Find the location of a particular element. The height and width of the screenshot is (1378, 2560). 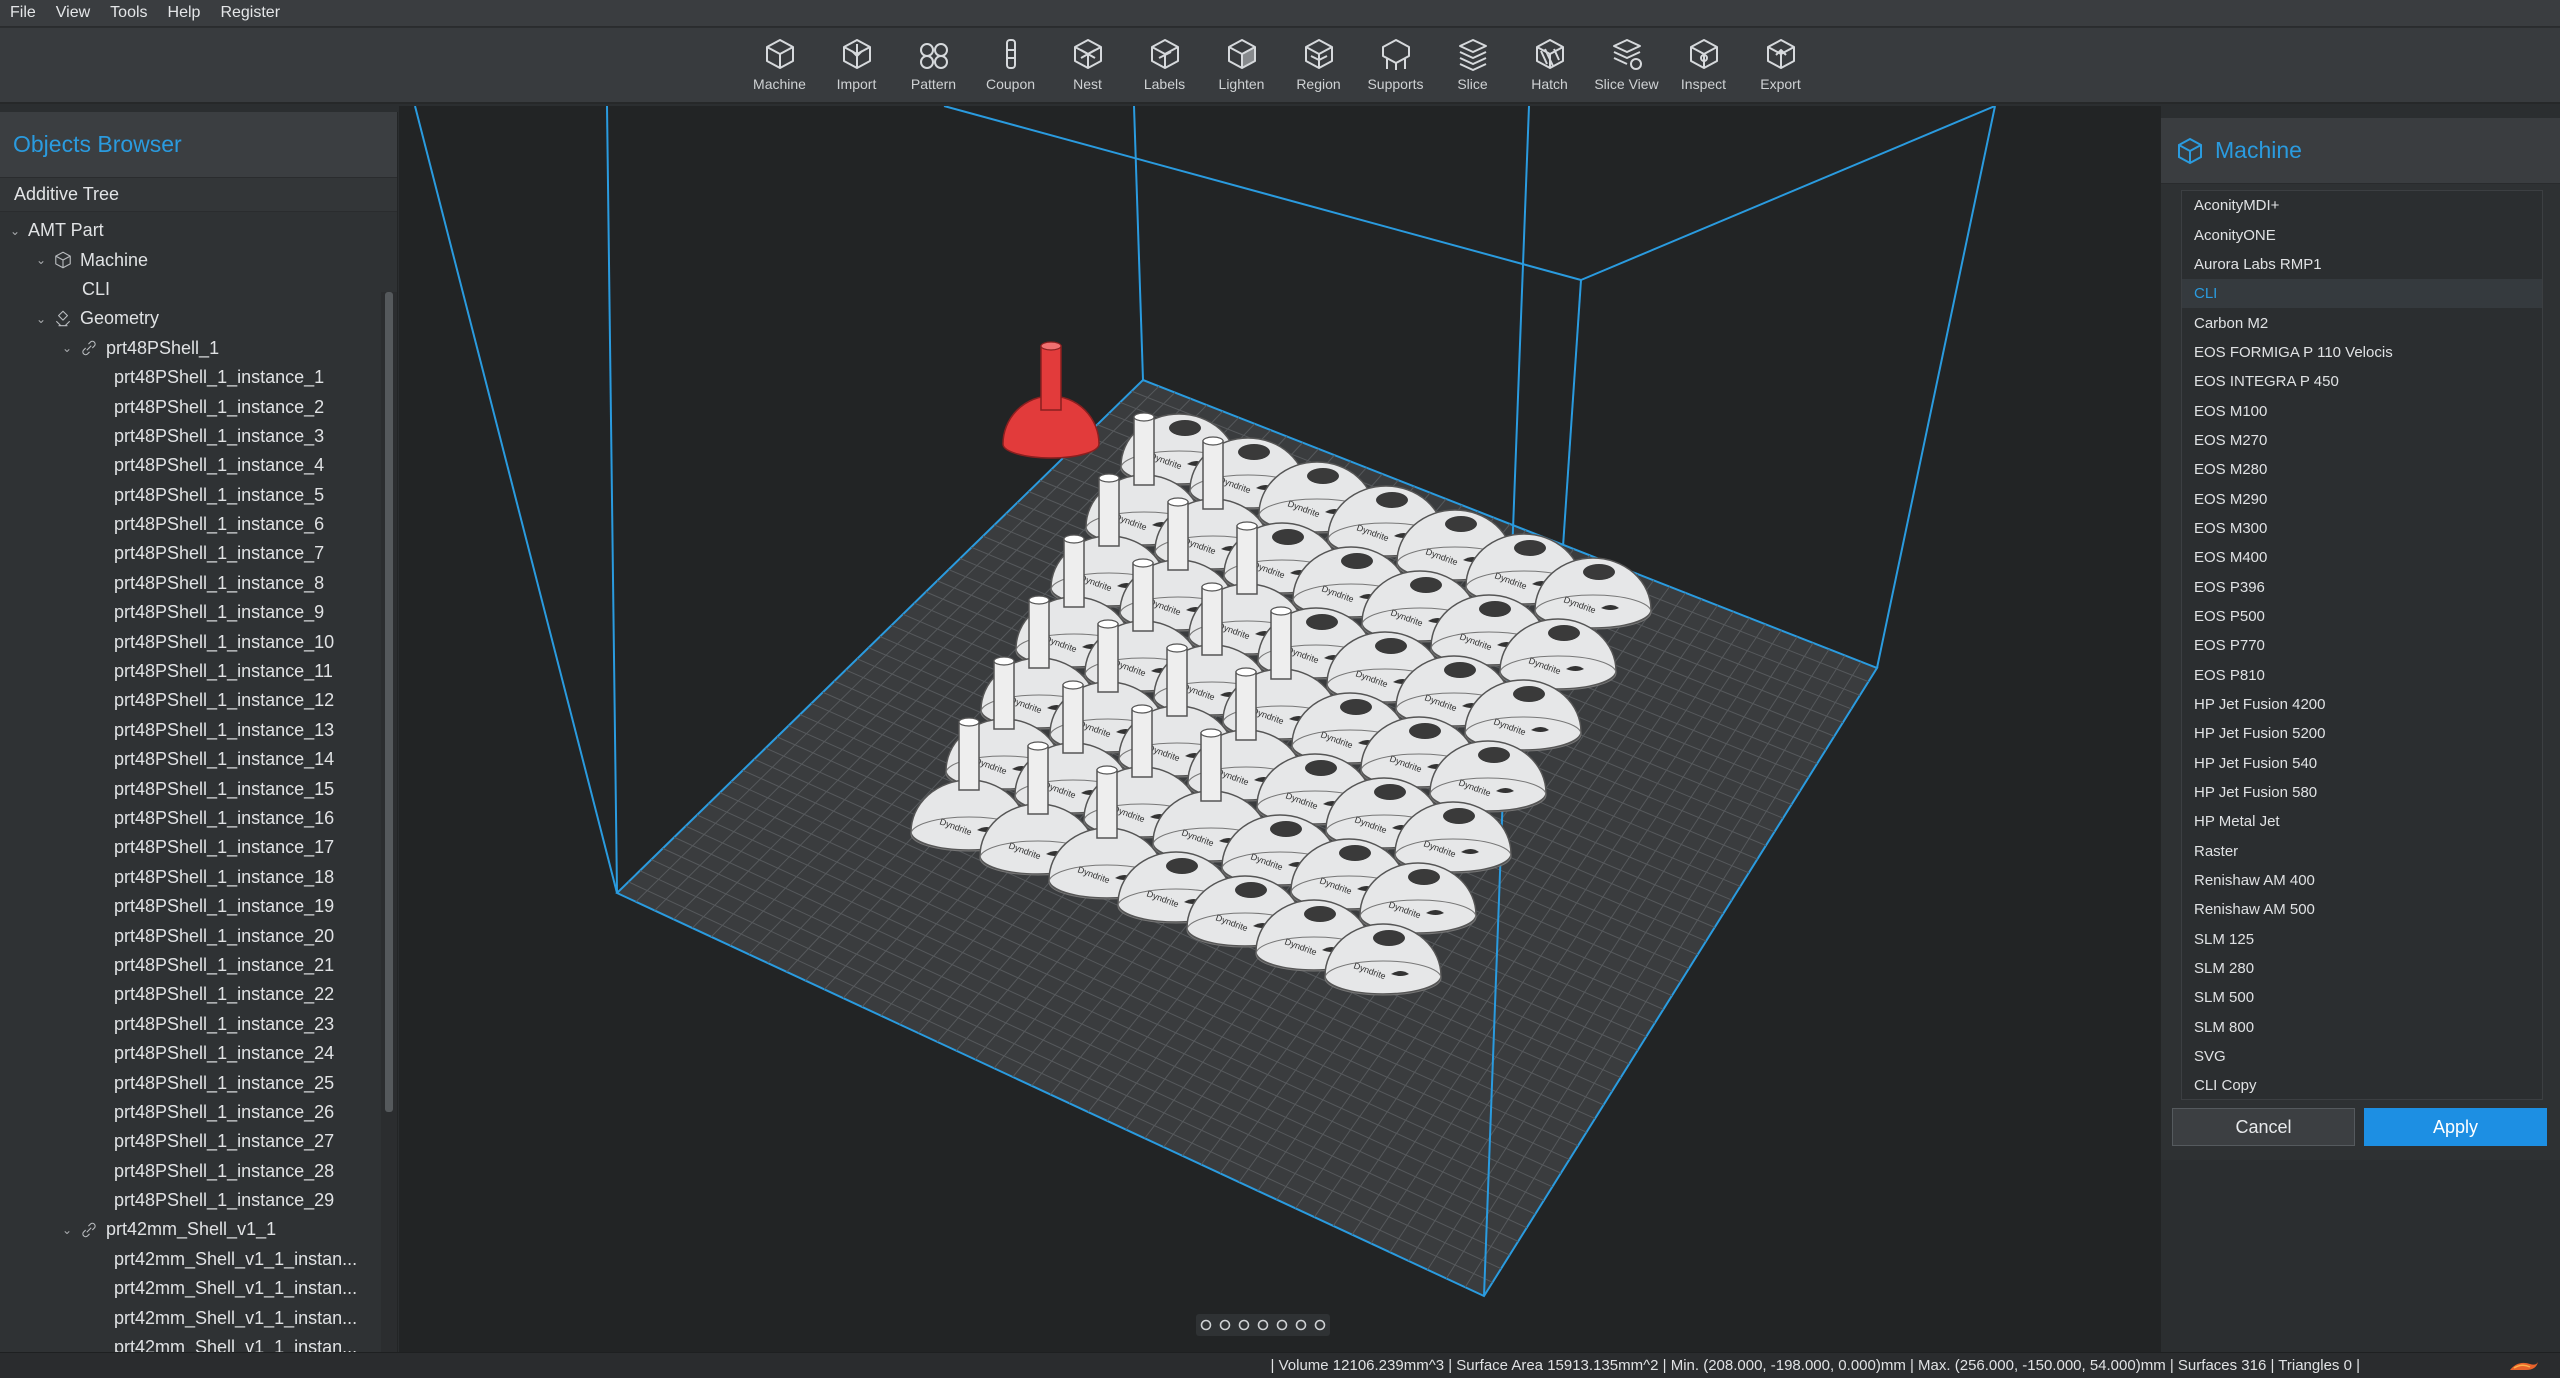

toolbar-hatch-button: Hatch is located at coordinates (1549, 64).